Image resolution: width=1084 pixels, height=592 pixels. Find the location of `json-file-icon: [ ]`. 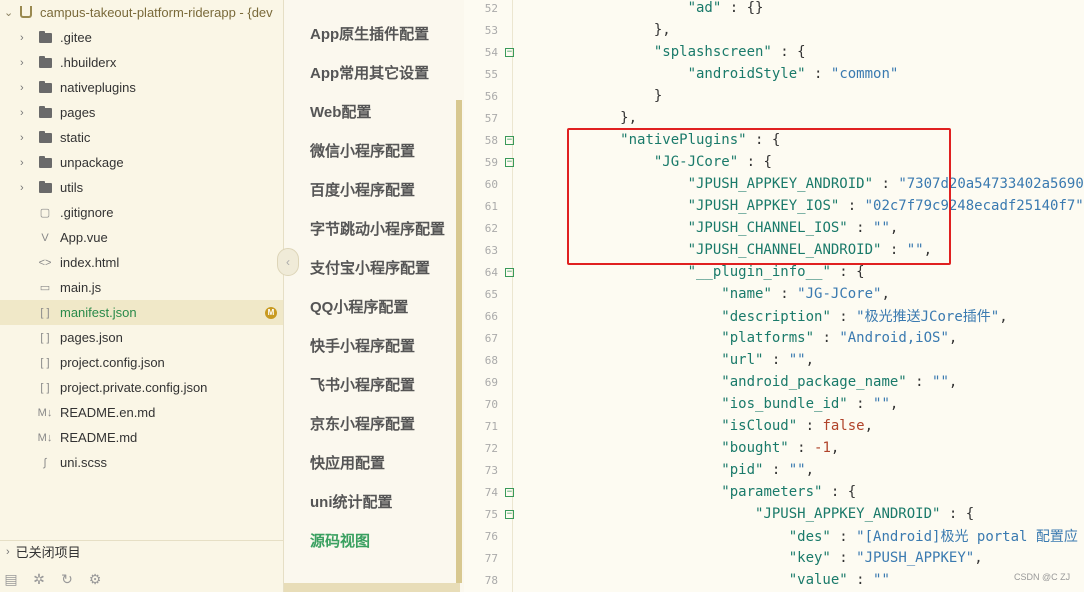

json-file-icon: [ ] is located at coordinates (45, 362).